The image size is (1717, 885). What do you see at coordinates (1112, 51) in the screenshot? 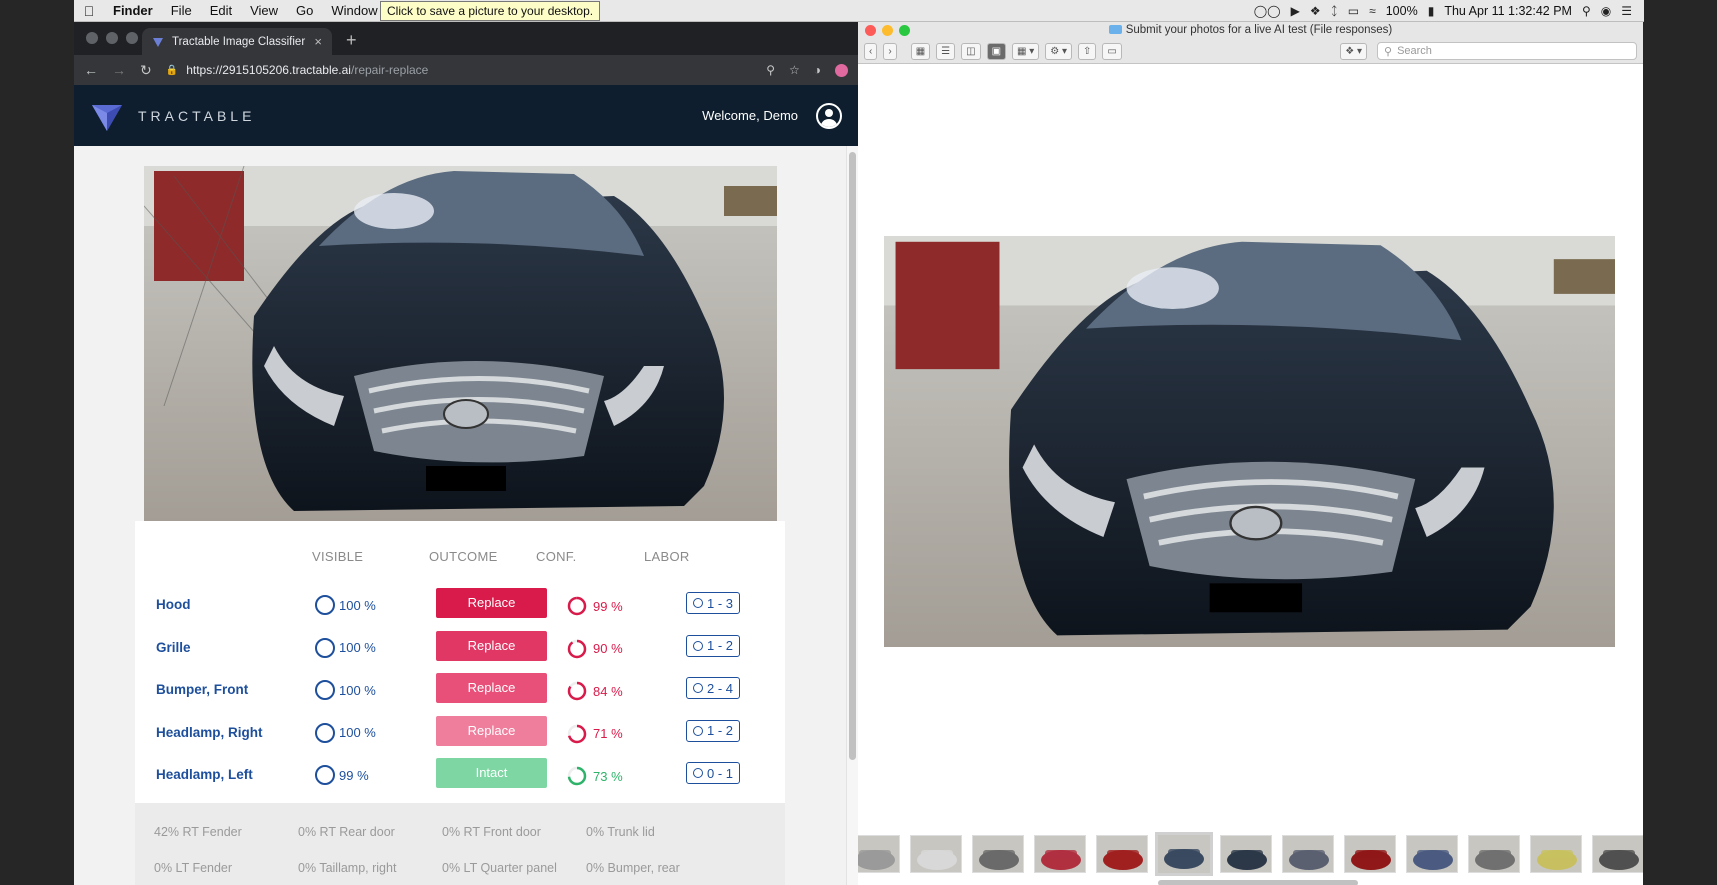
I see `tag-icon: ▭` at bounding box center [1112, 51].